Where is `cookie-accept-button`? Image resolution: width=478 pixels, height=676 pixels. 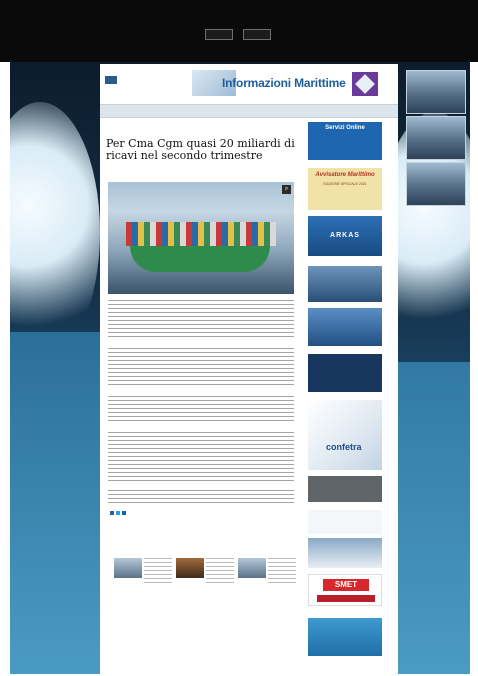 cookie-accept-button is located at coordinates (219, 34).